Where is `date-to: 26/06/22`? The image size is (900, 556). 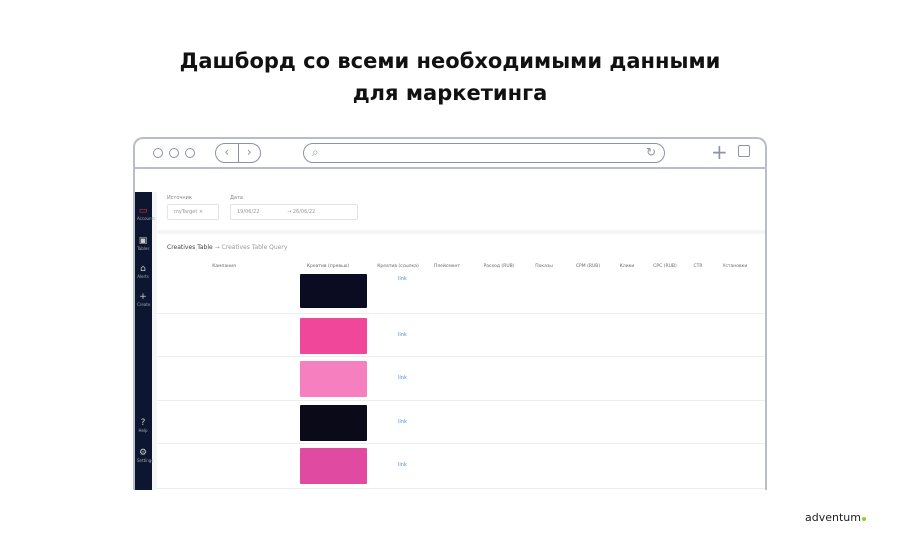 date-to: 26/06/22 is located at coordinates (304, 212).